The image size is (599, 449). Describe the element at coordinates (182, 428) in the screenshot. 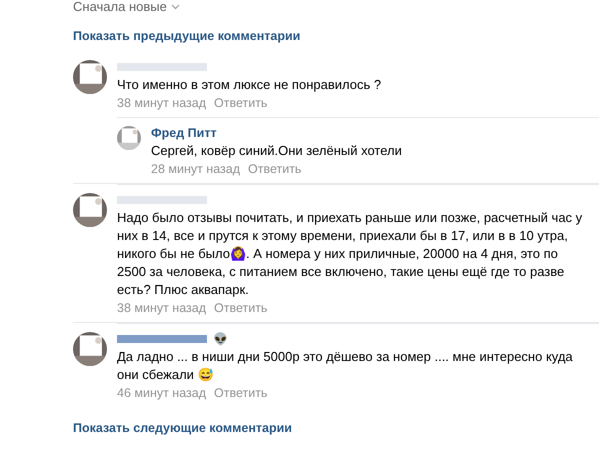

I see `show-next-link: Показать следующие комментарии` at that location.